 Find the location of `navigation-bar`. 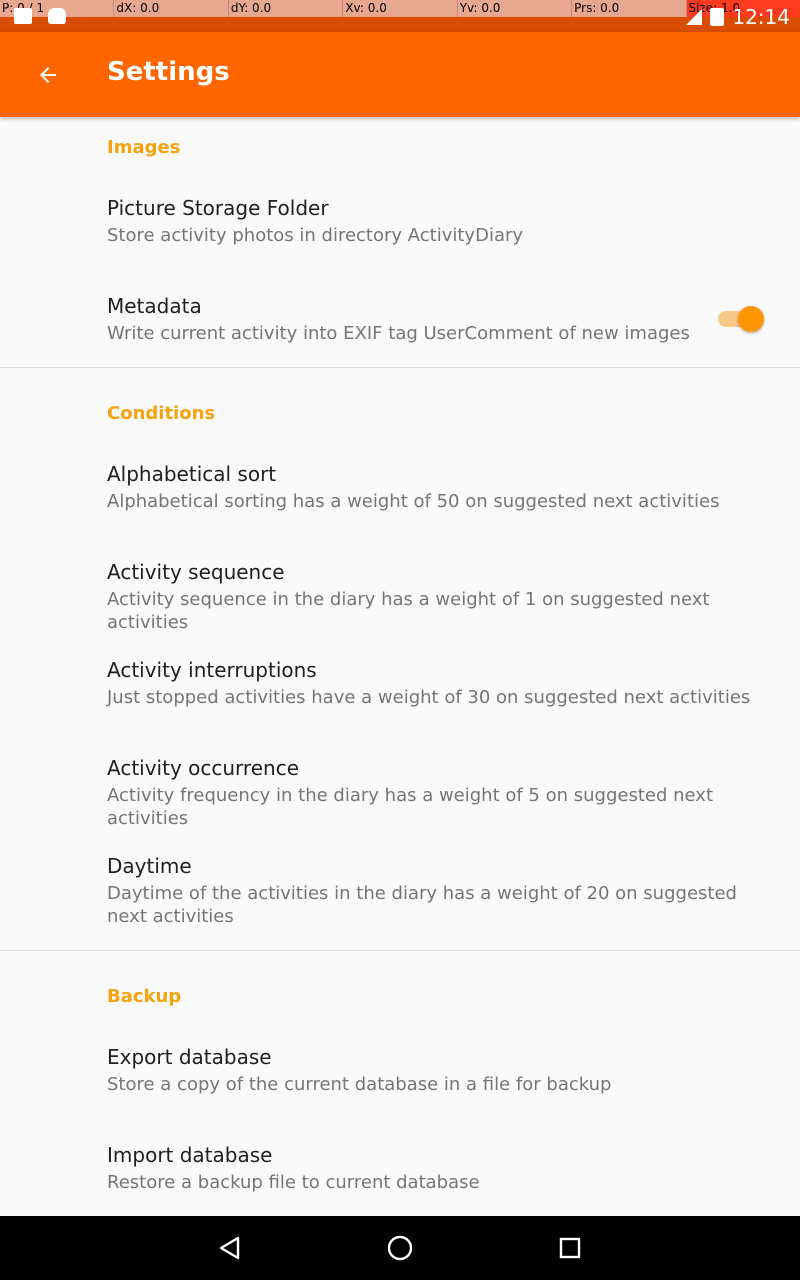

navigation-bar is located at coordinates (400, 1248).